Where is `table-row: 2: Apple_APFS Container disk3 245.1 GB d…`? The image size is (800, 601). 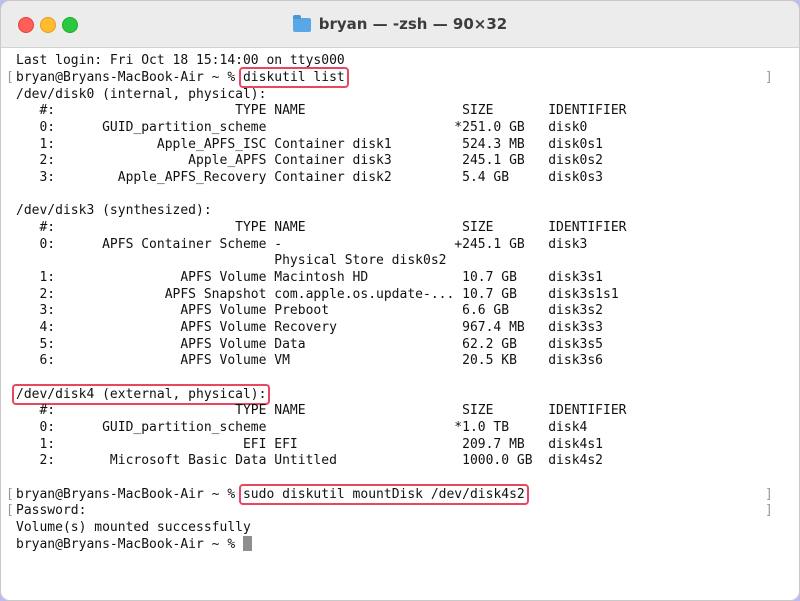 table-row: 2: Apple_APFS Container disk3 245.1 GB d… is located at coordinates (309, 160).